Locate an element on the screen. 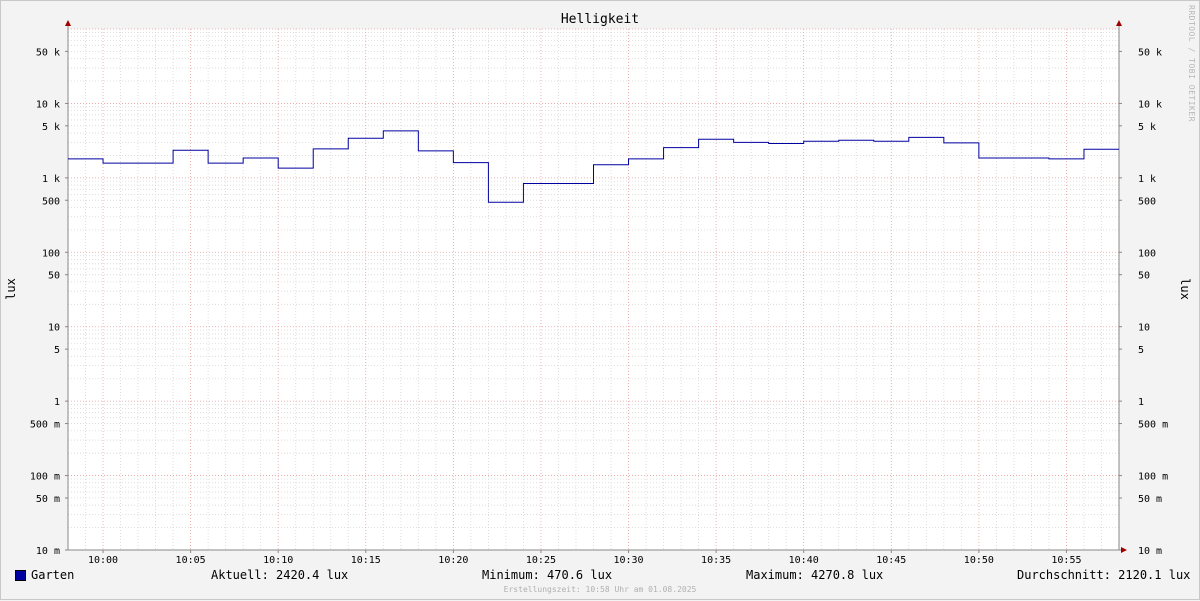  x-tick-label: 10:25 is located at coordinates (541, 560).